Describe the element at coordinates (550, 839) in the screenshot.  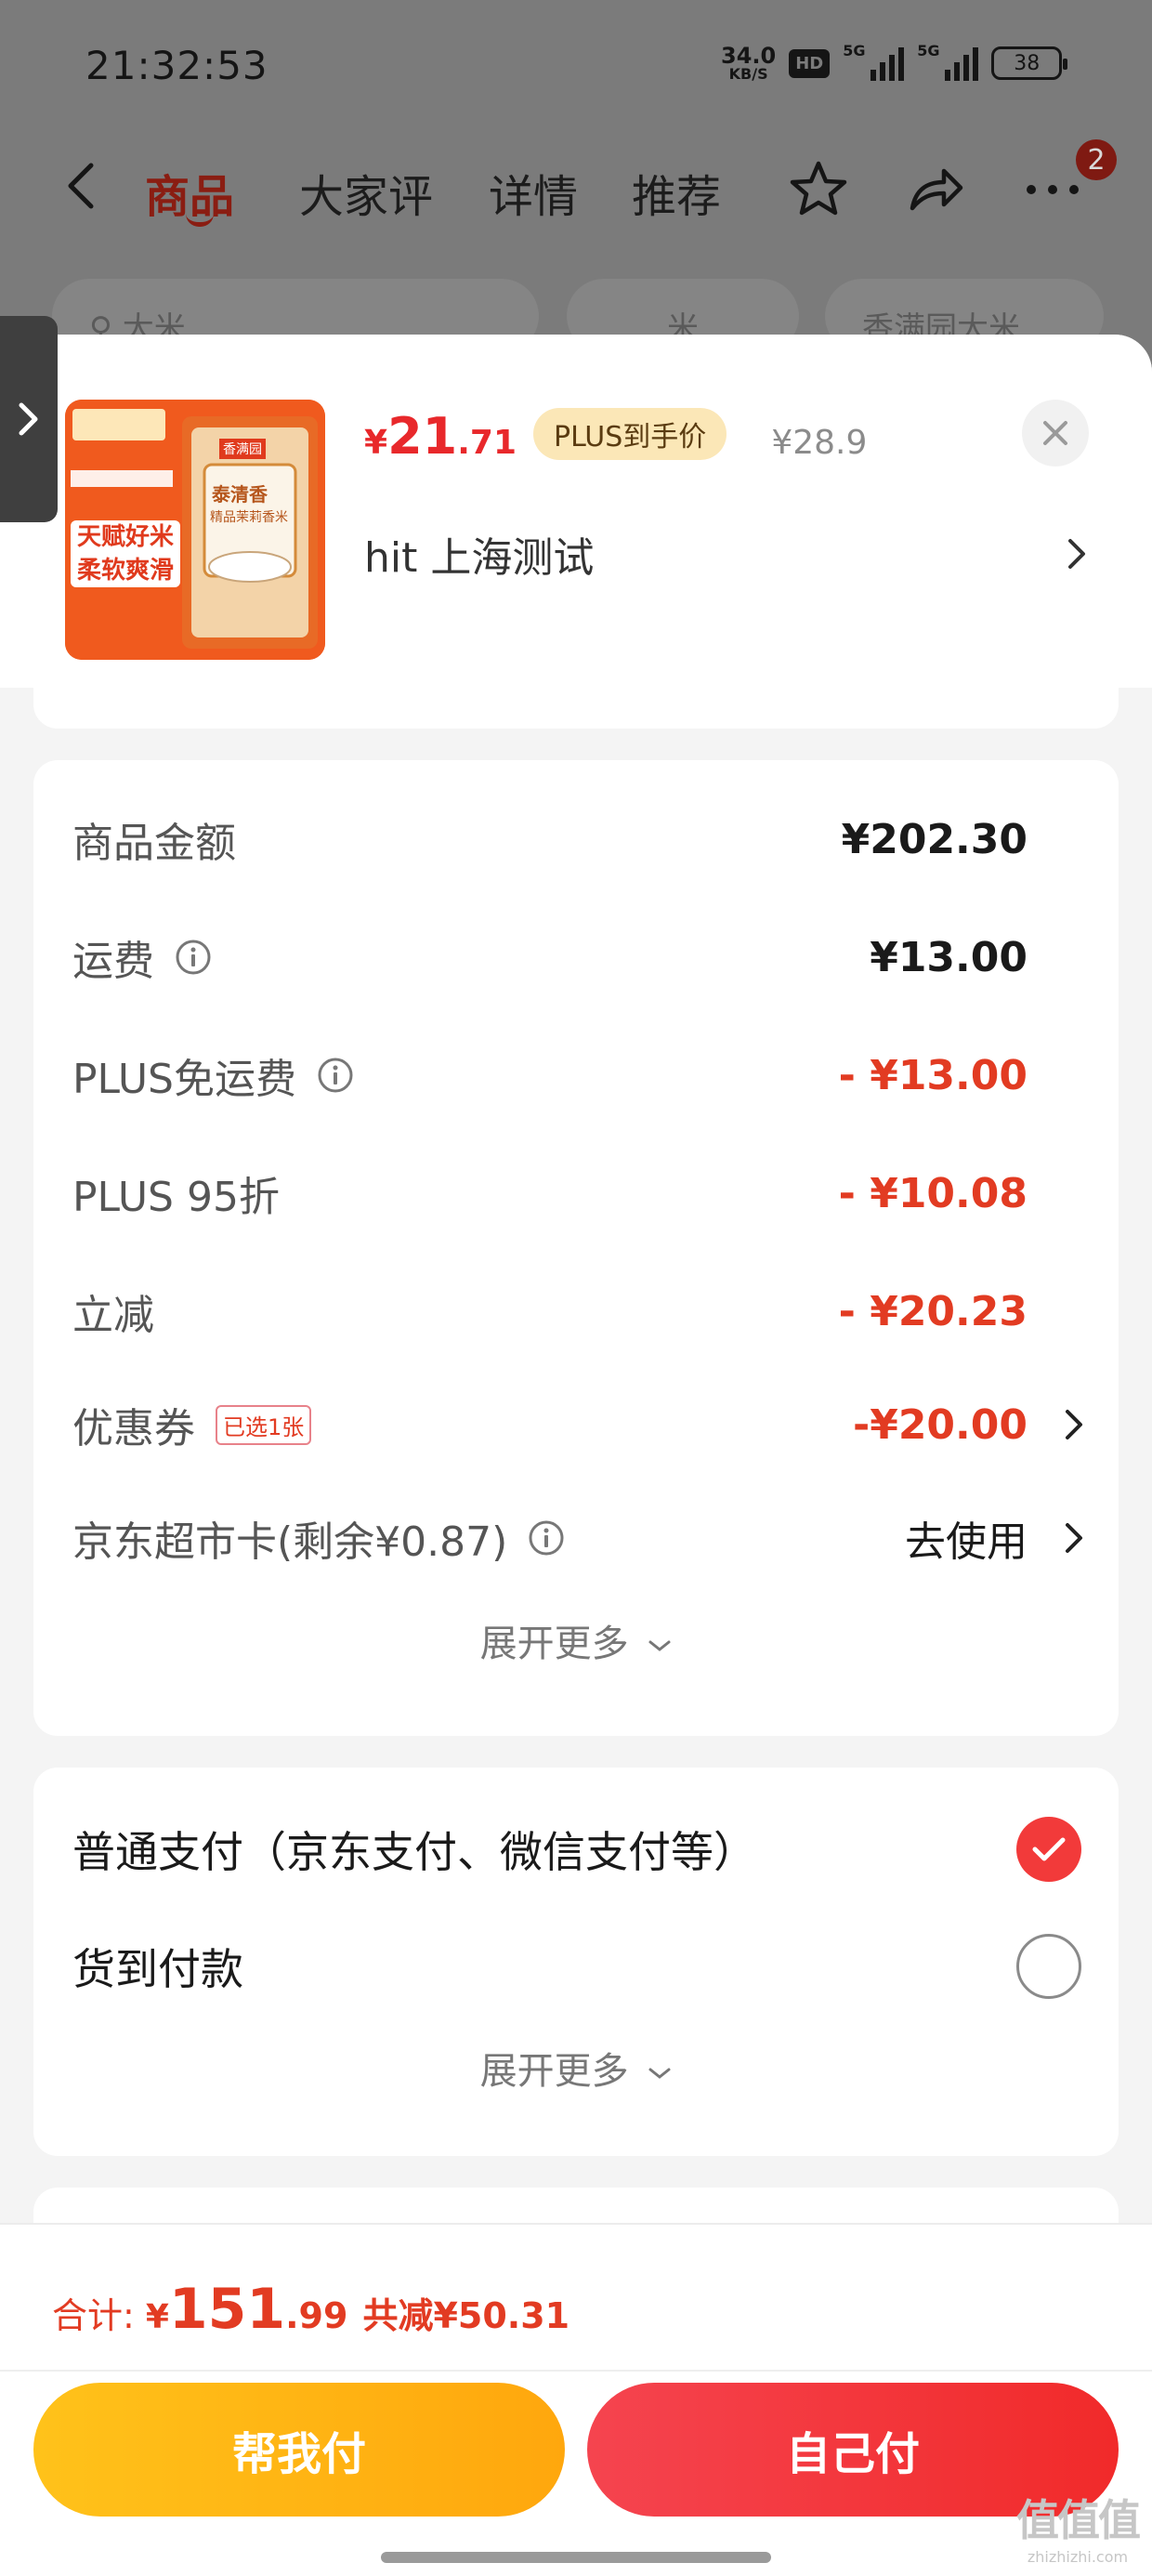
I see `summary-row-subtotal: 商品金额 ¥202.30` at that location.